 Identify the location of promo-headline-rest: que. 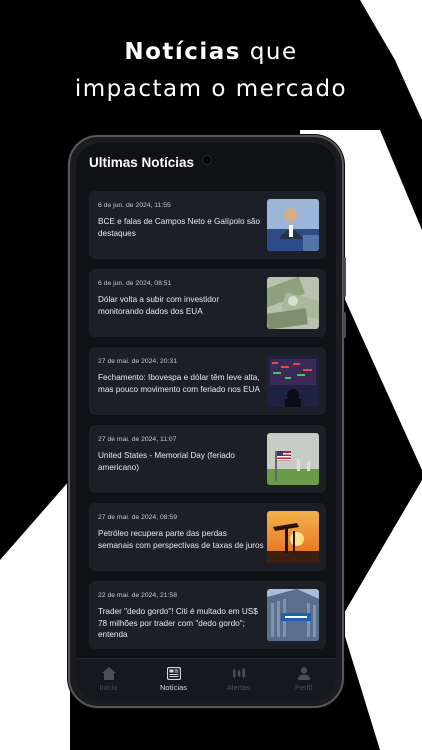
(269, 52).